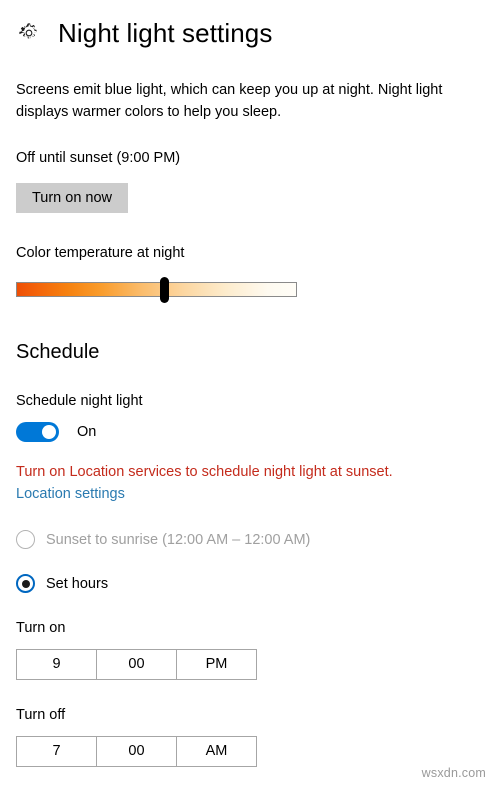 This screenshot has height=790, width=500. I want to click on turn-off-label: Turn off, so click(41, 715).